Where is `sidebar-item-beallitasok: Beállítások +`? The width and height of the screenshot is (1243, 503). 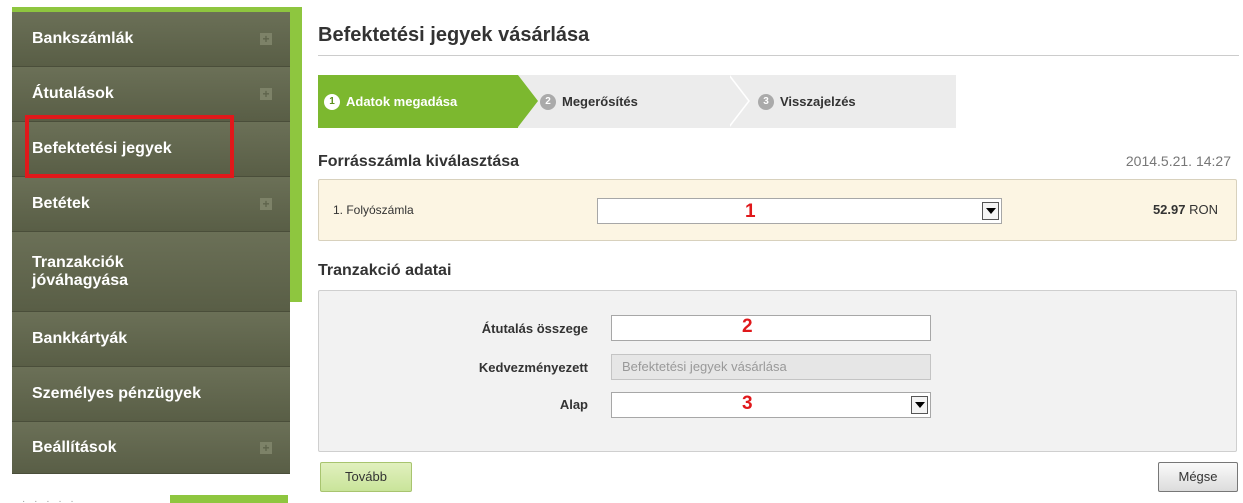
sidebar-item-beallitasok: Beállítások + is located at coordinates (151, 448).